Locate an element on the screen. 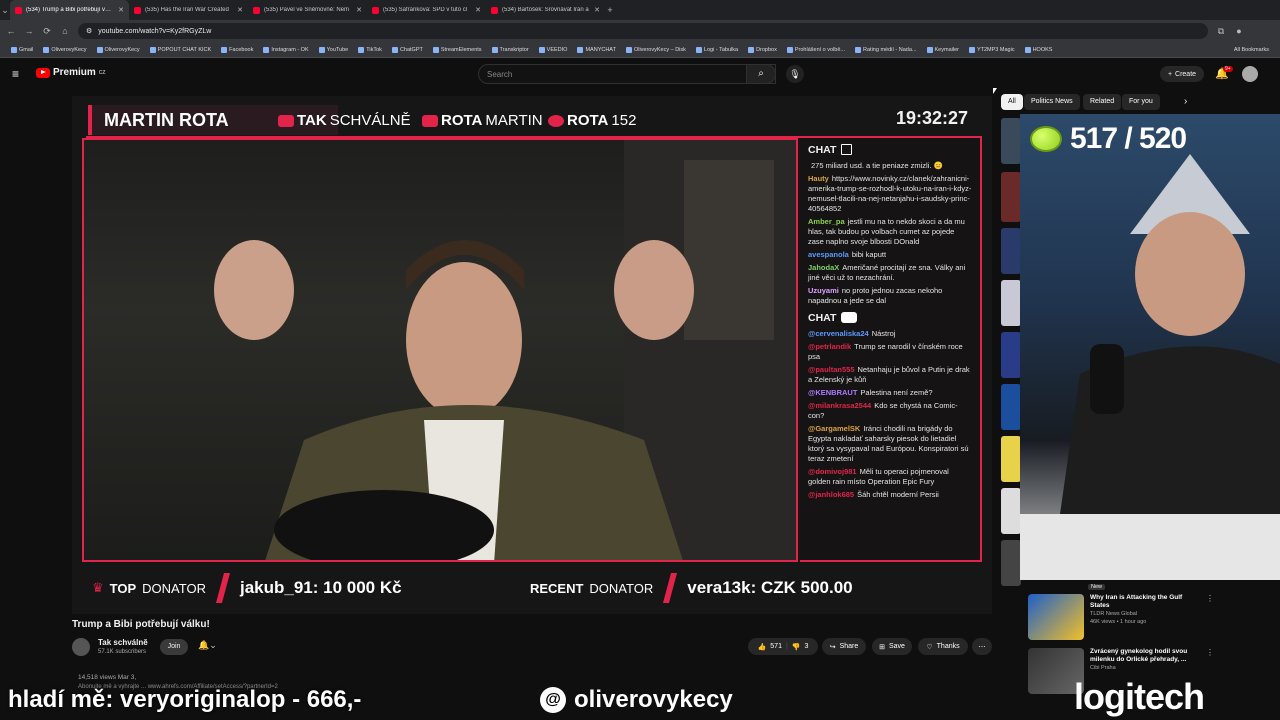 This screenshot has height=720, width=1280. chat-username: @GargamelSK is located at coordinates (834, 428).